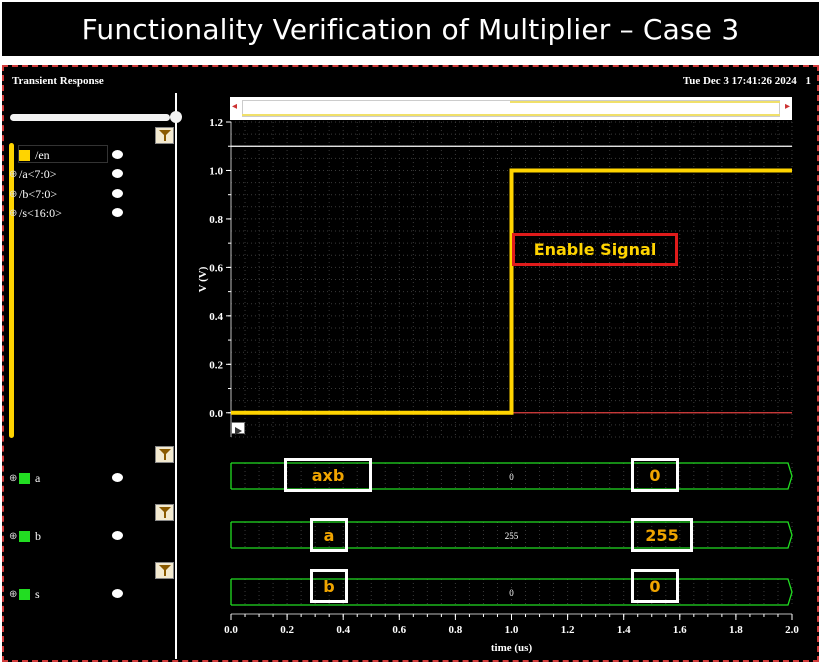 Image resolution: width=821 pixels, height=664 pixels. Describe the element at coordinates (216, 171) in the screenshot. I see `y-tick-label: 1.0` at that location.